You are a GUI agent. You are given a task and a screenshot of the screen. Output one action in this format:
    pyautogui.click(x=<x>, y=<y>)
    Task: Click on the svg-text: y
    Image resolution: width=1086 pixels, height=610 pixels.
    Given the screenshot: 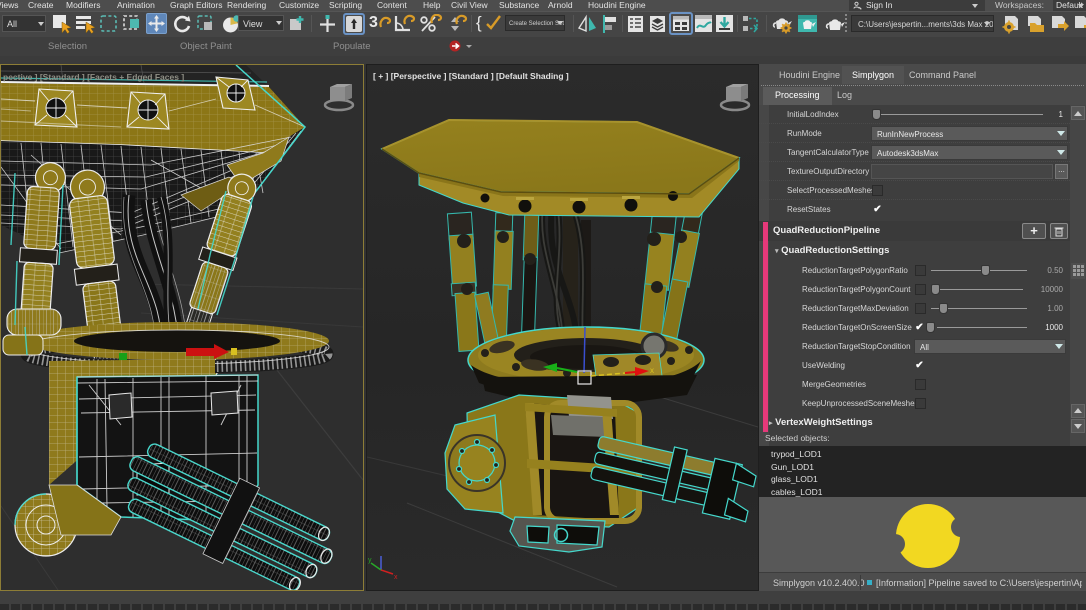 What is the action you would take?
    pyautogui.click(x=370, y=560)
    